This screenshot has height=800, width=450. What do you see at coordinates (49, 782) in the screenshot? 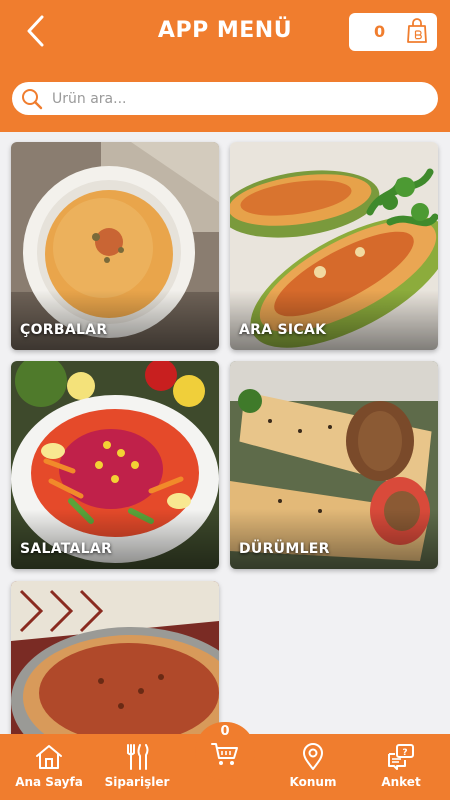
I see `nav-label-home: Ana Sayfa` at bounding box center [49, 782].